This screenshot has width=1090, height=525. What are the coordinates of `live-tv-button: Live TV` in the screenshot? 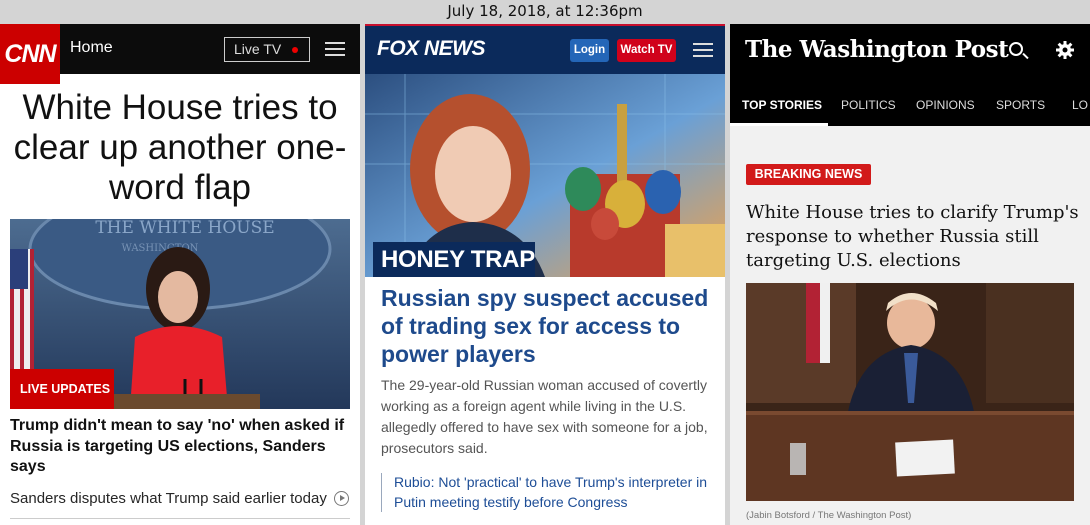 It's located at (267, 49).